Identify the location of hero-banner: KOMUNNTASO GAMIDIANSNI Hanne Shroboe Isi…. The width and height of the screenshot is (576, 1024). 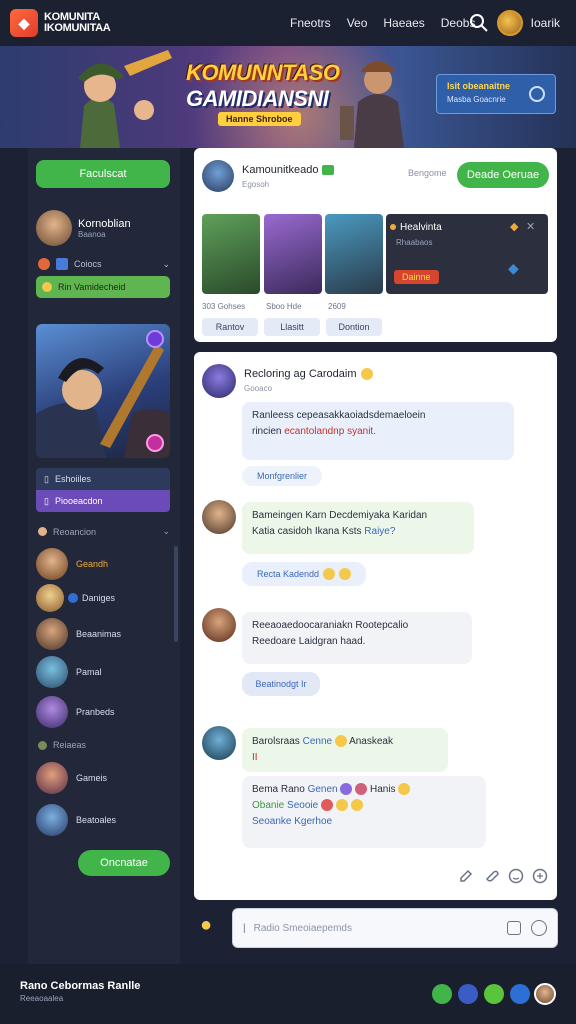
(288, 97).